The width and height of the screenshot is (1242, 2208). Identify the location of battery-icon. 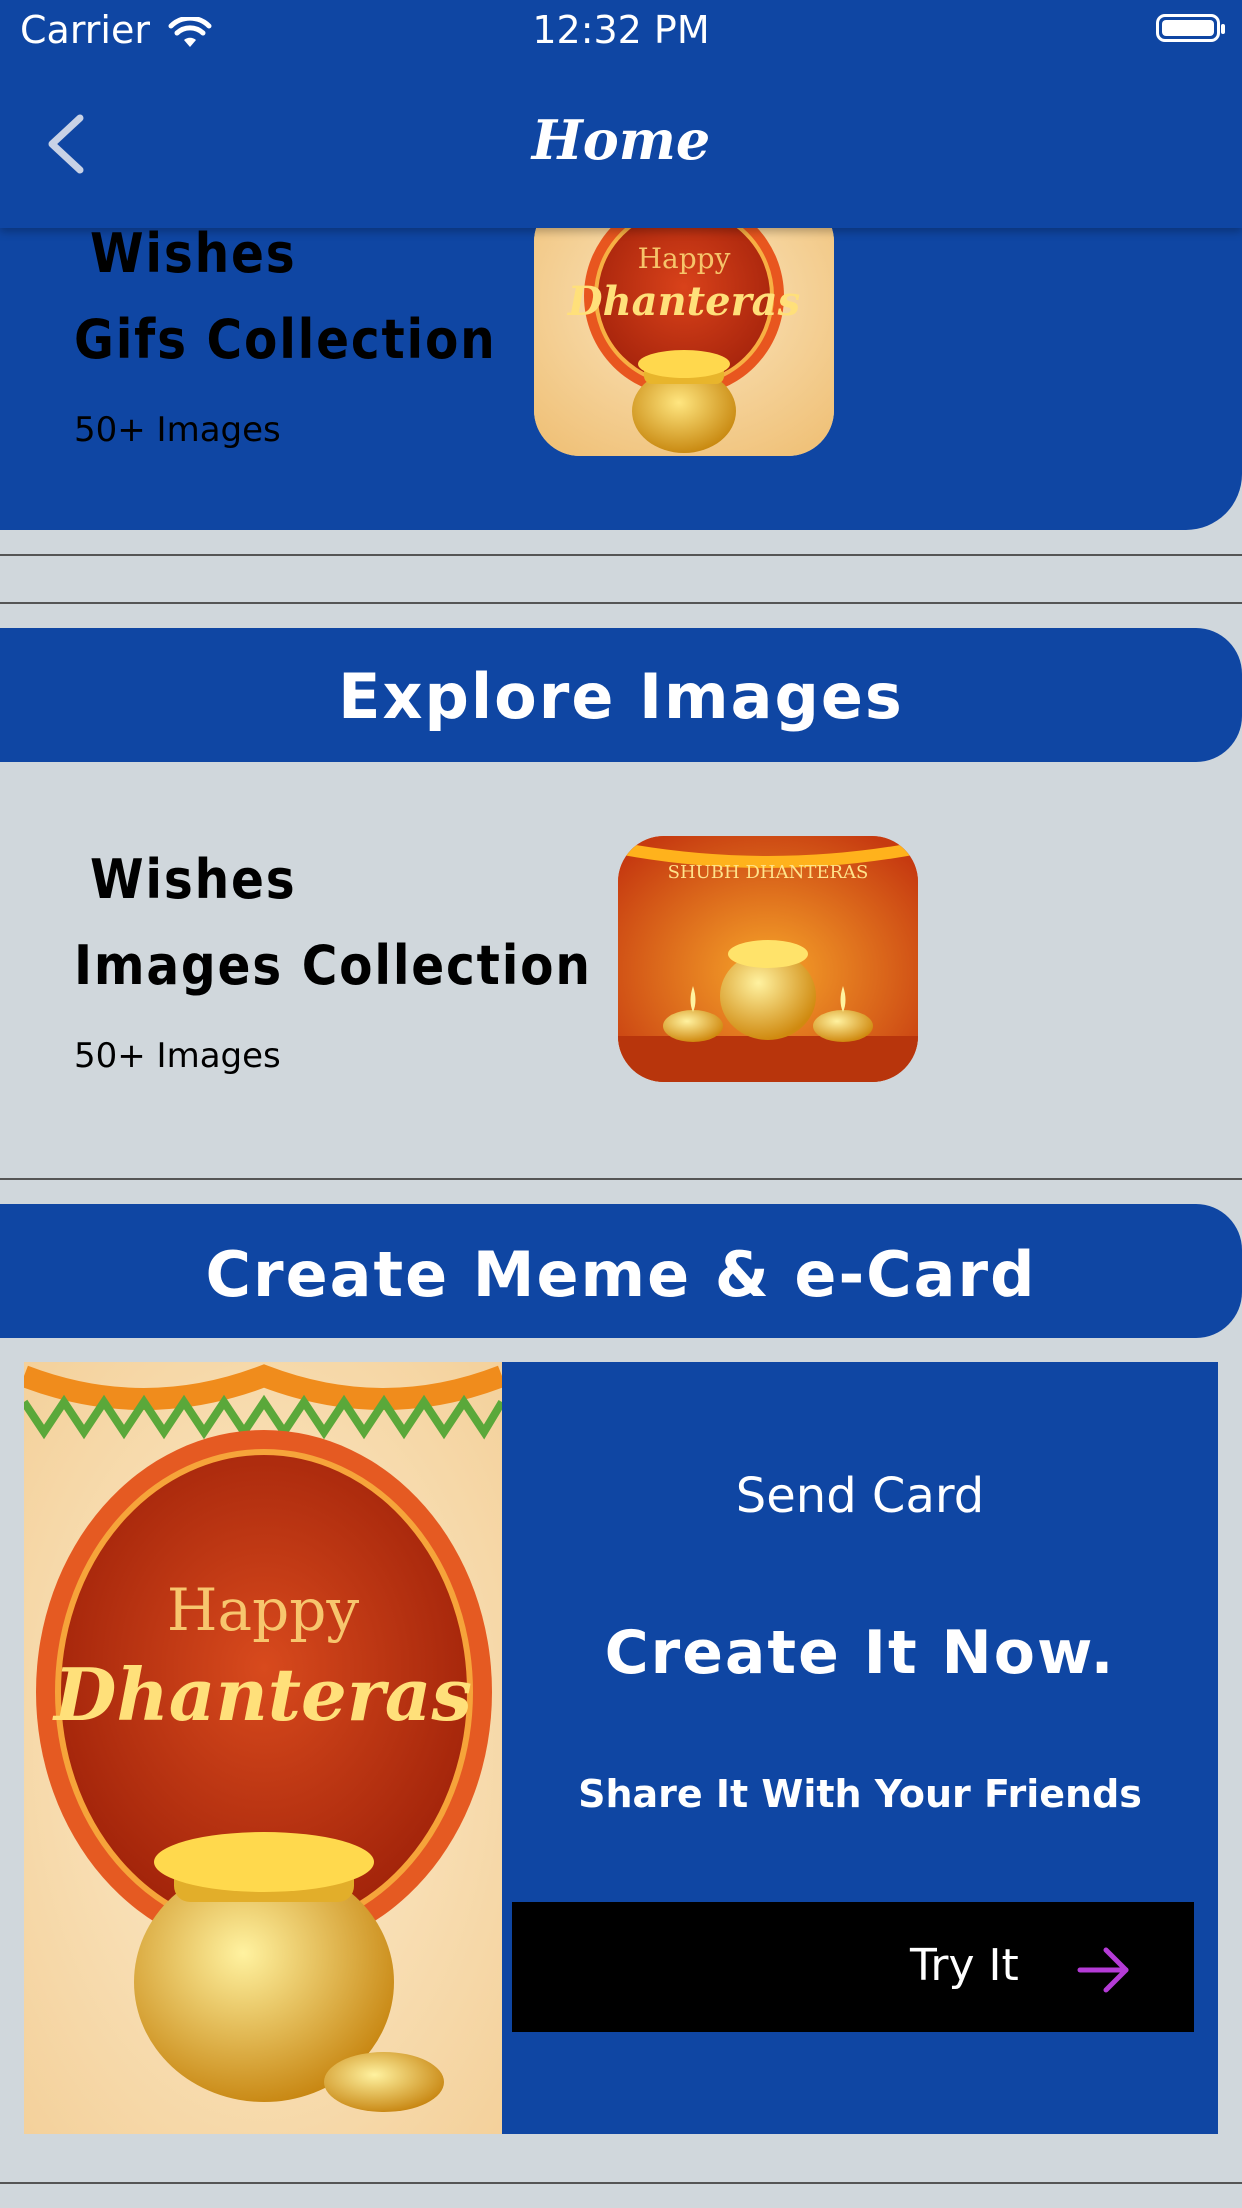
(1190, 28).